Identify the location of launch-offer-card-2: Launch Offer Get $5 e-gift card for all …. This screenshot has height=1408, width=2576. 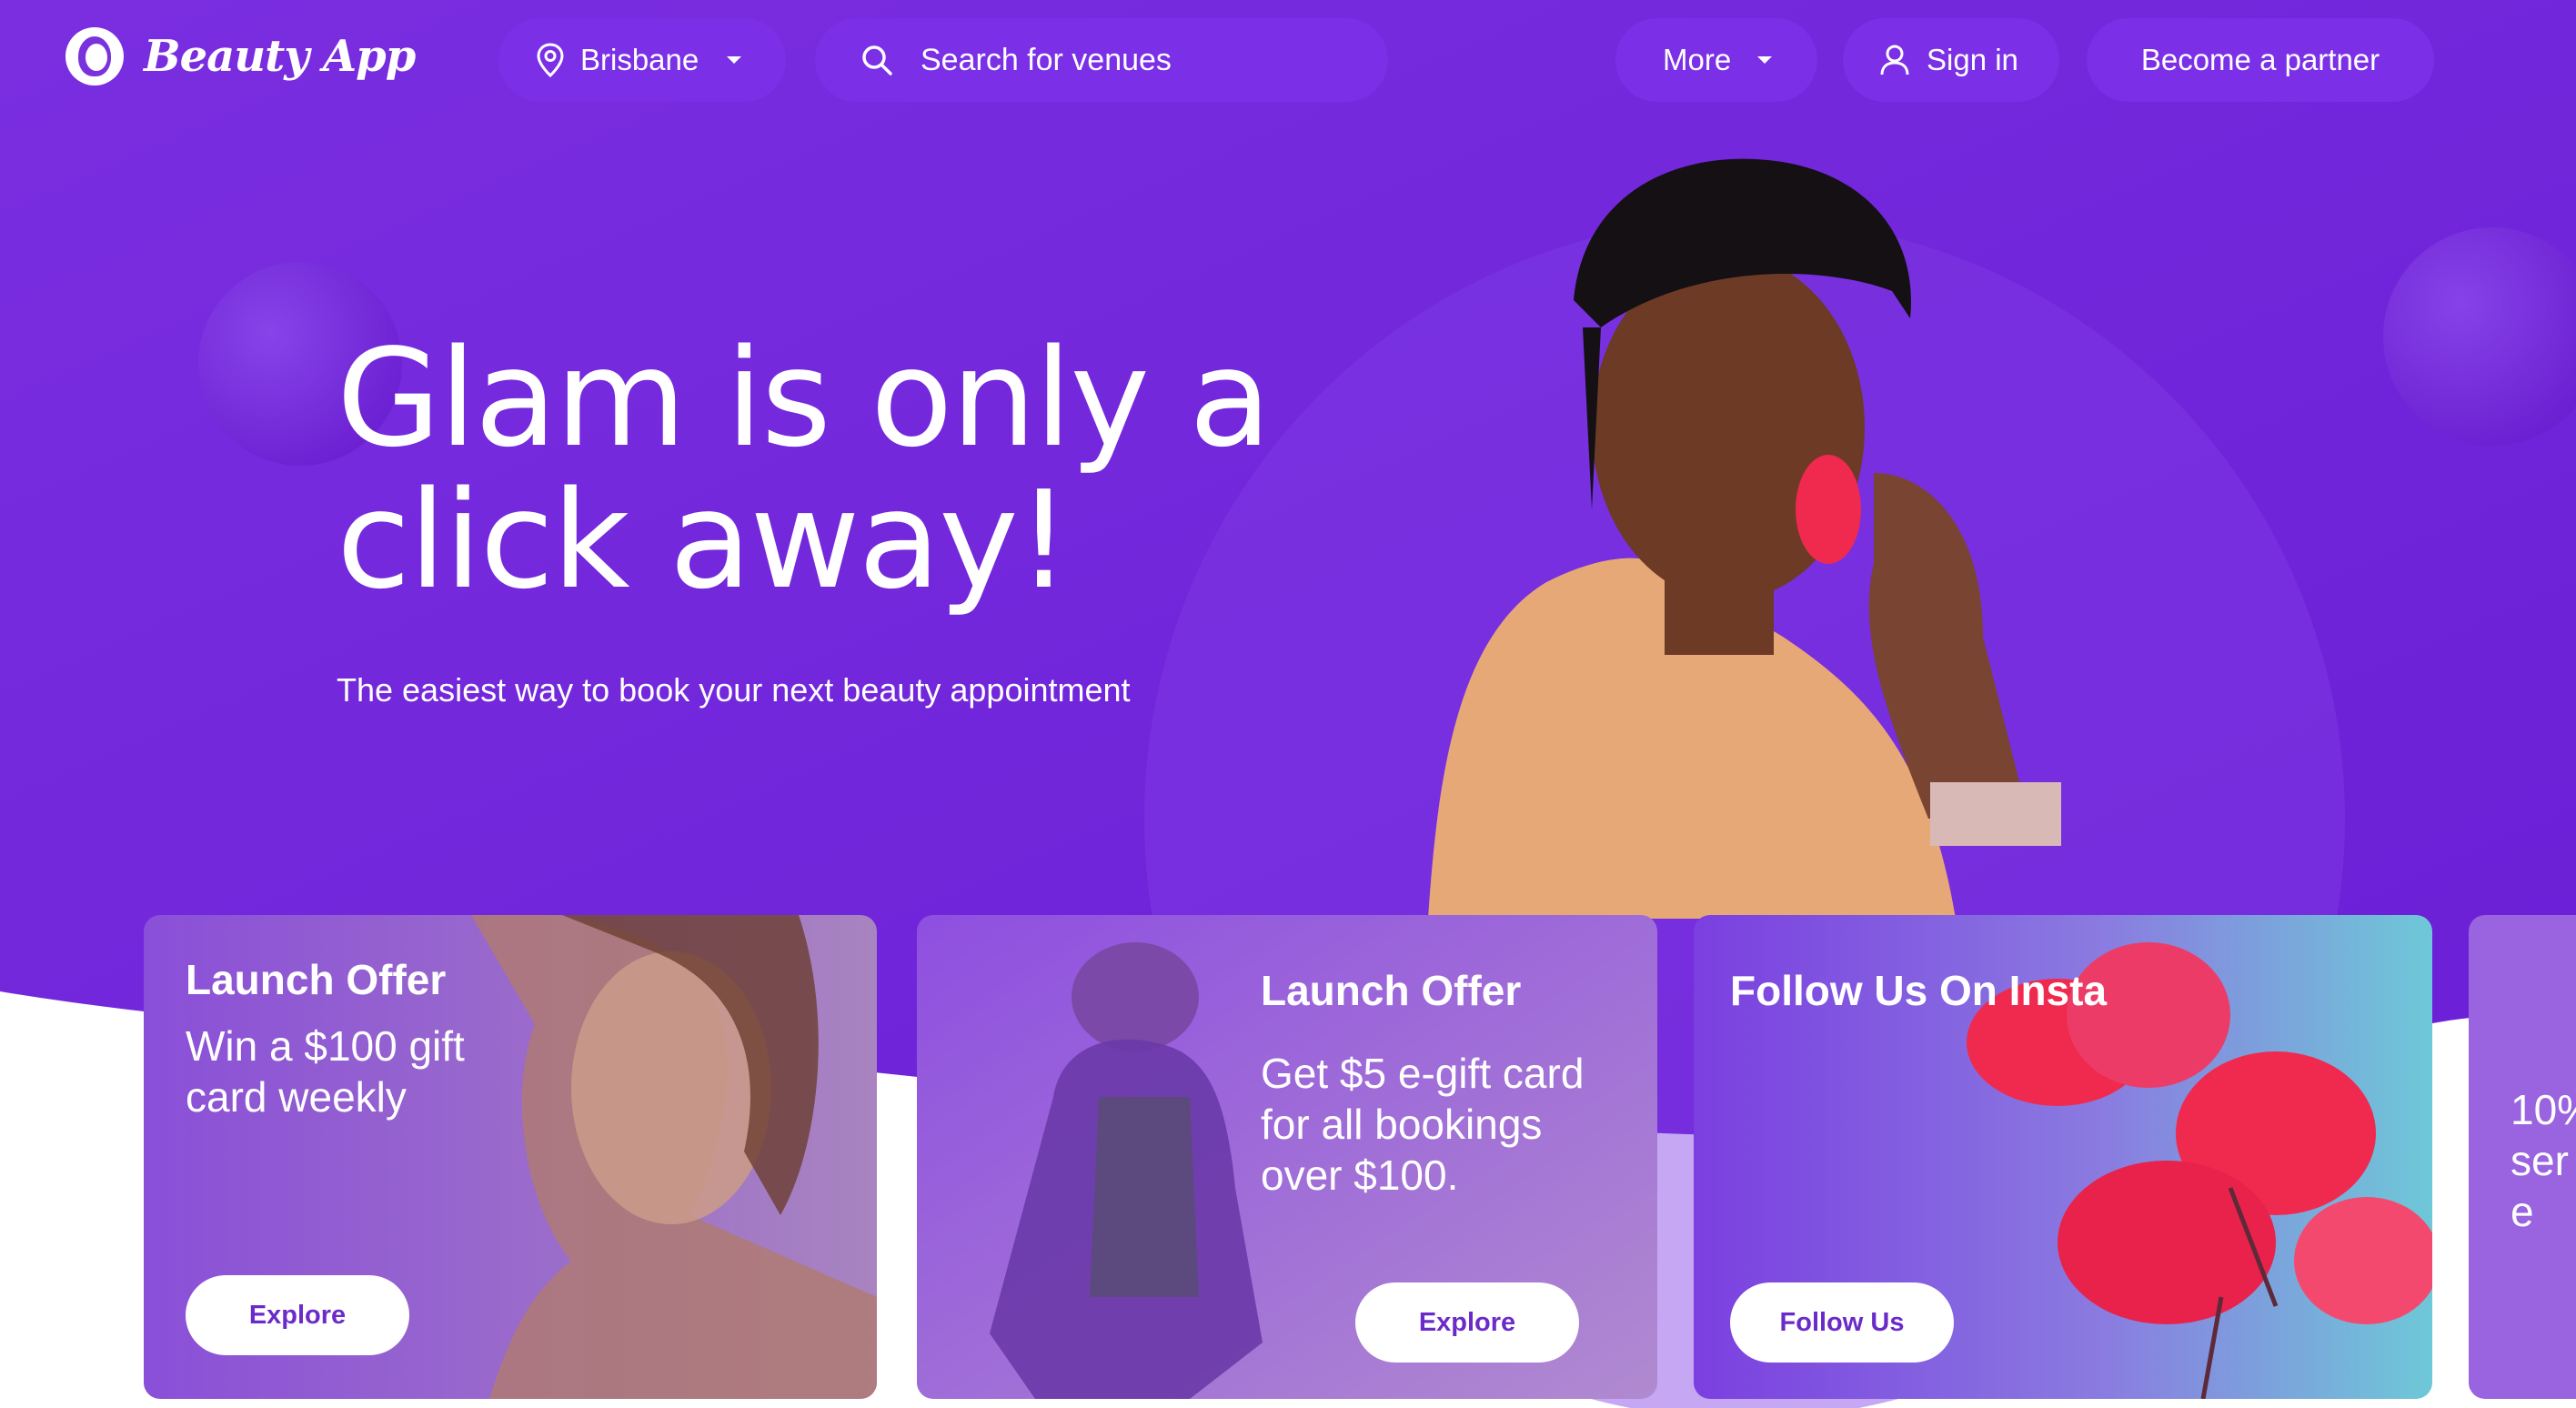
(1287, 1157).